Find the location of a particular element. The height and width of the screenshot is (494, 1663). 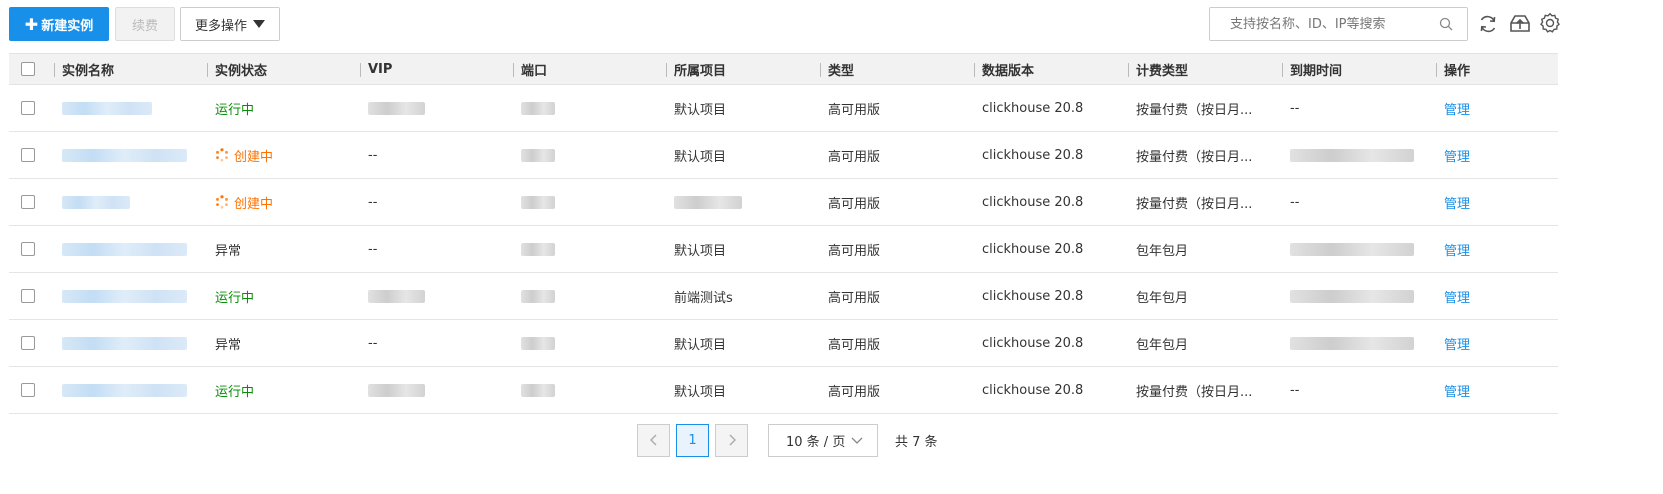

page-number-button: 1 is located at coordinates (692, 440).